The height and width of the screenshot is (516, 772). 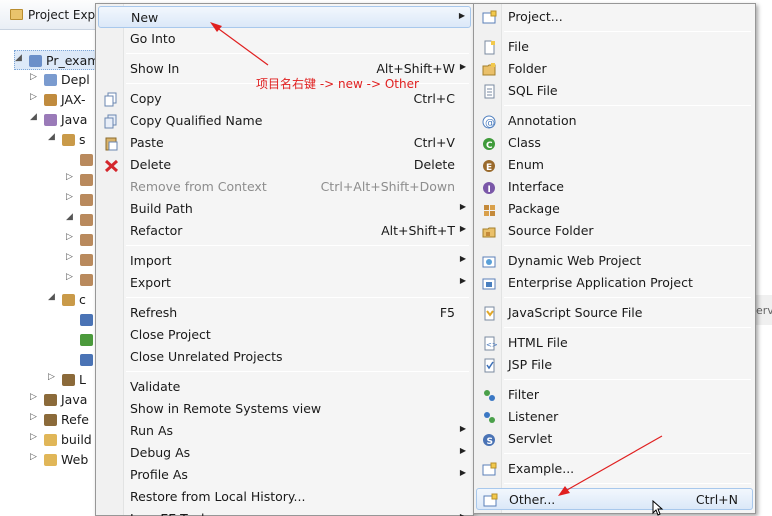 I want to click on menu-item-copy-qualified-name: Copy Qualified Name, so click(x=284, y=121).